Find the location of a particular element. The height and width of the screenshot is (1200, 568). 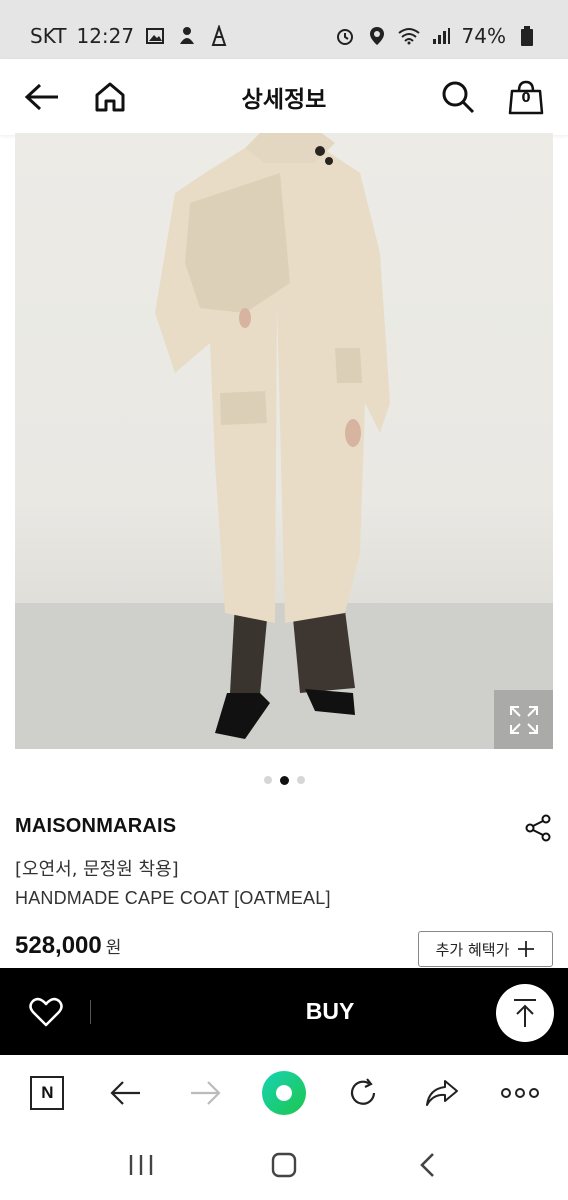

app-header: 상세정보 0 is located at coordinates (284, 97).